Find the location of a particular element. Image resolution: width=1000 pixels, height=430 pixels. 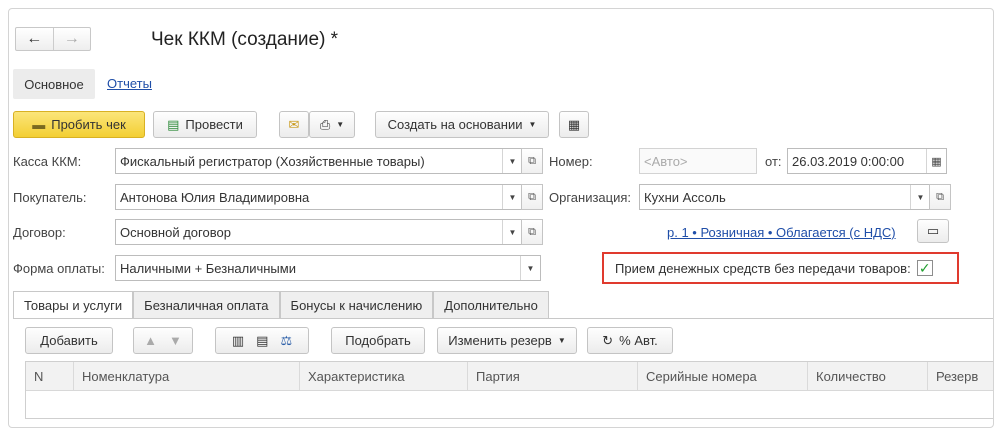

auto-discount-label: % Авт. is located at coordinates (638, 340).